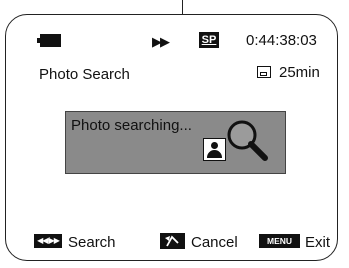  What do you see at coordinates (264, 72) in the screenshot?
I see `tape-cassette-icon` at bounding box center [264, 72].